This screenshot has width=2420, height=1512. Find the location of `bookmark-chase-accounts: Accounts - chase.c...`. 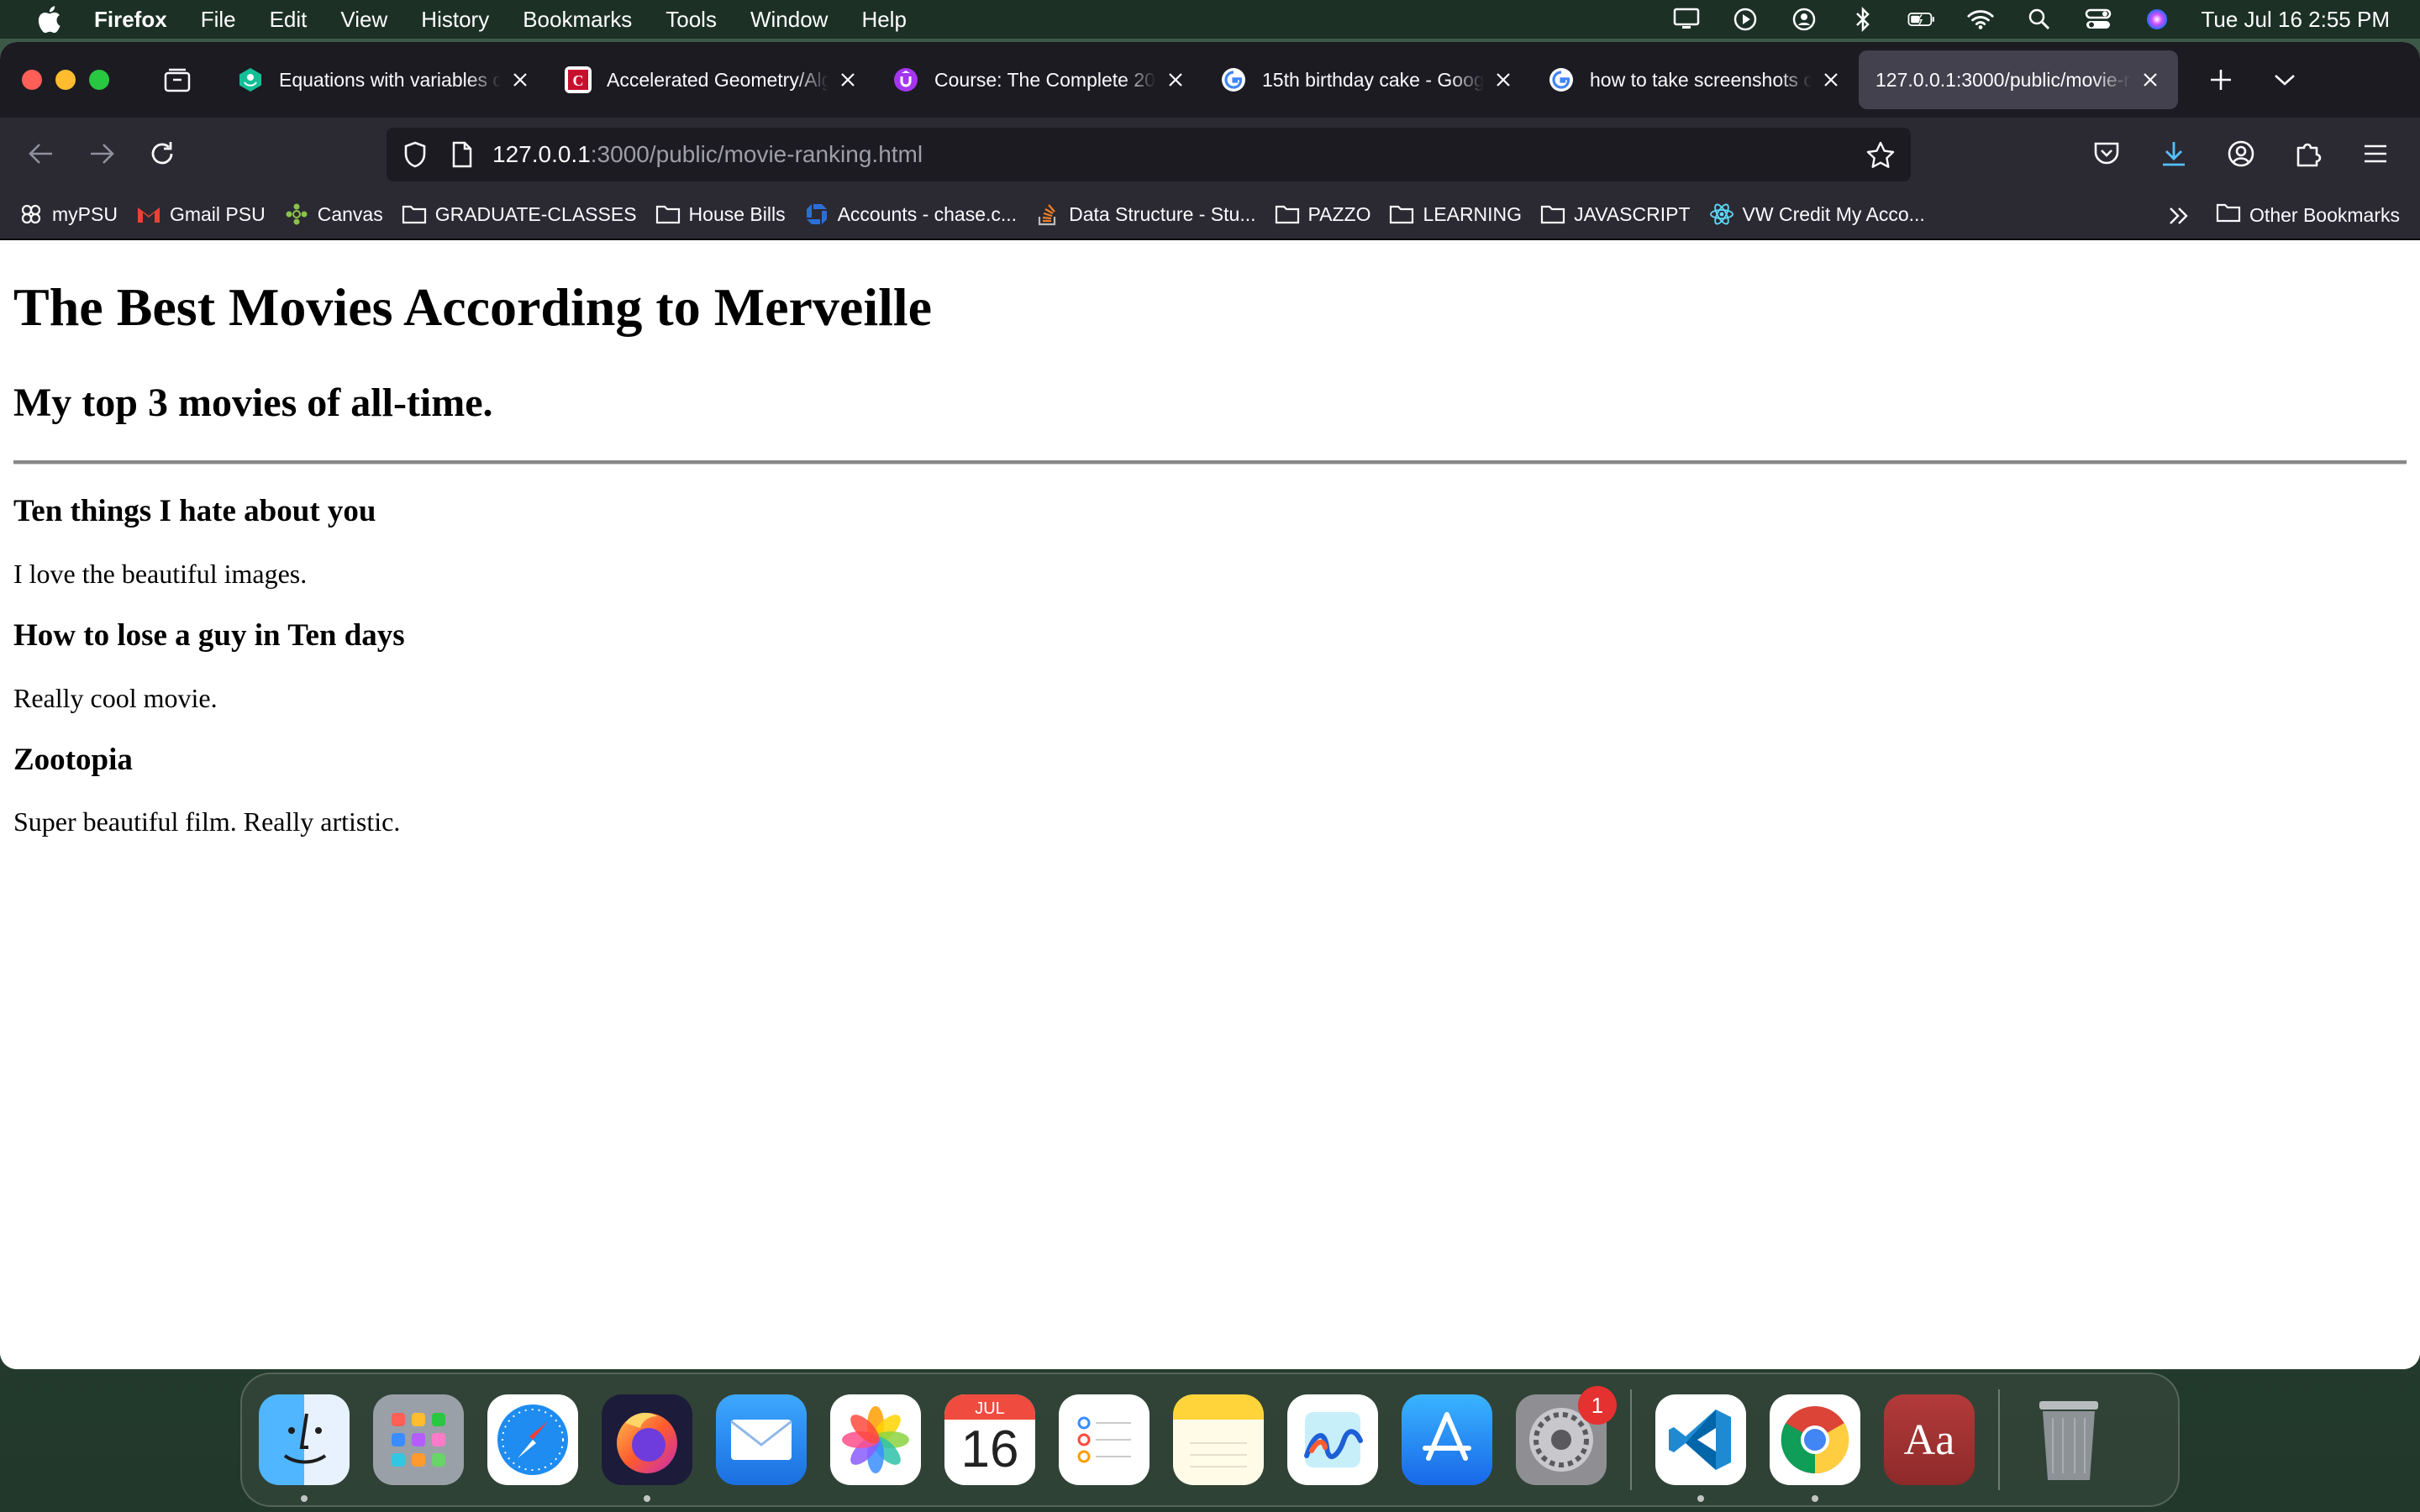

bookmark-chase-accounts: Accounts - chase.c... is located at coordinates (910, 214).